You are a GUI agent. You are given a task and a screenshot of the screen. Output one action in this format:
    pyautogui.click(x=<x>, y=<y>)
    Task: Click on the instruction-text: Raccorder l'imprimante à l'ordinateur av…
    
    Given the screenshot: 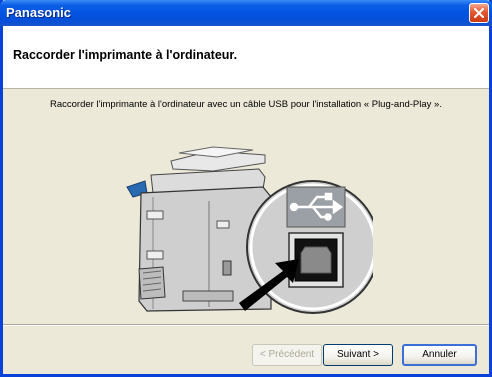 What is the action you would take?
    pyautogui.click(x=246, y=104)
    